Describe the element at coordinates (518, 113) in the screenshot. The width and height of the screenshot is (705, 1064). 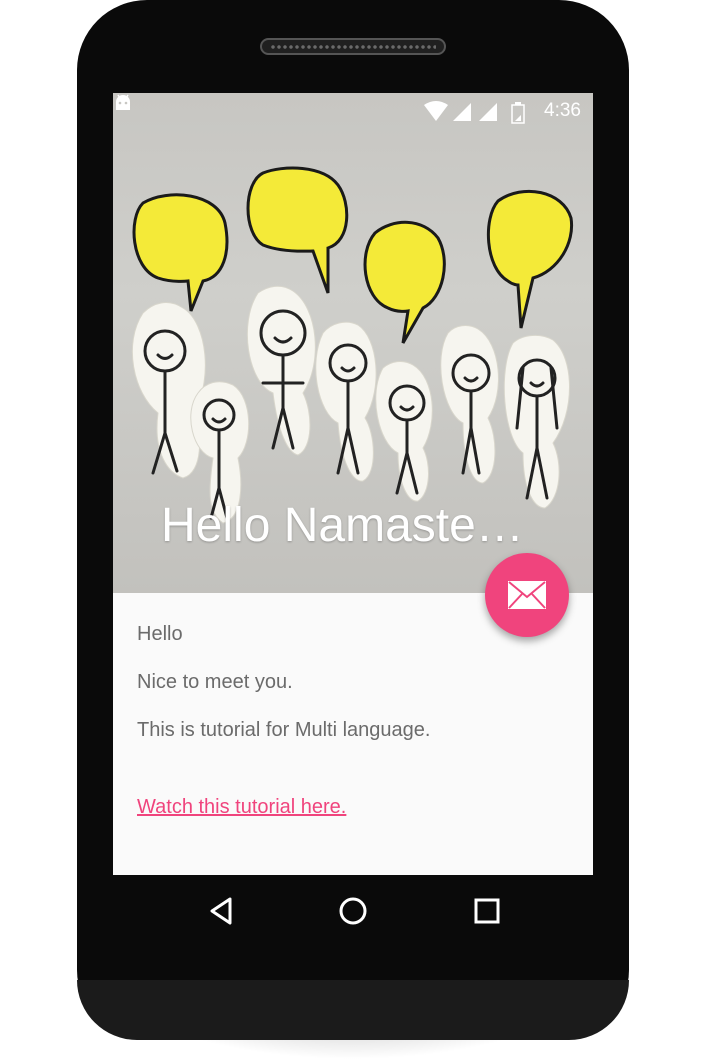
I see `battery-icon` at that location.